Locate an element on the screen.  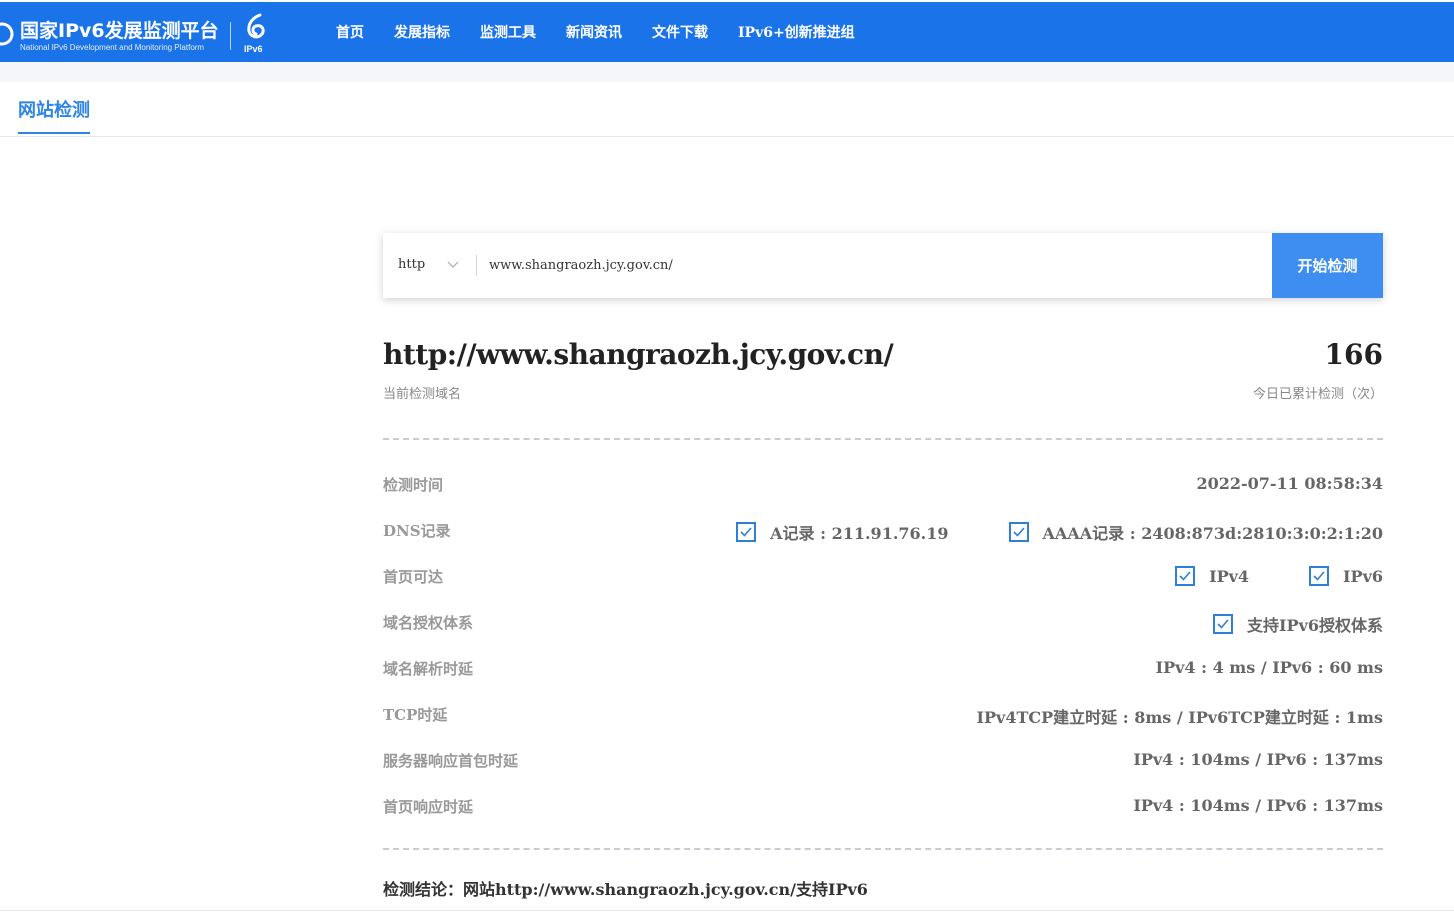
row-label: 域名解析时延 is located at coordinates (428, 669).